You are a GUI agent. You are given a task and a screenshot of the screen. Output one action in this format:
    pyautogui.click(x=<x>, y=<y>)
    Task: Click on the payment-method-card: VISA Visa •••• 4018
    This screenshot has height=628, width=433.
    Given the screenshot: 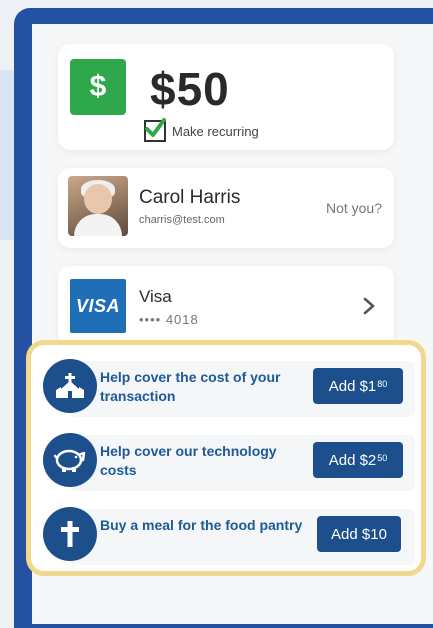 What is the action you would take?
    pyautogui.click(x=226, y=306)
    